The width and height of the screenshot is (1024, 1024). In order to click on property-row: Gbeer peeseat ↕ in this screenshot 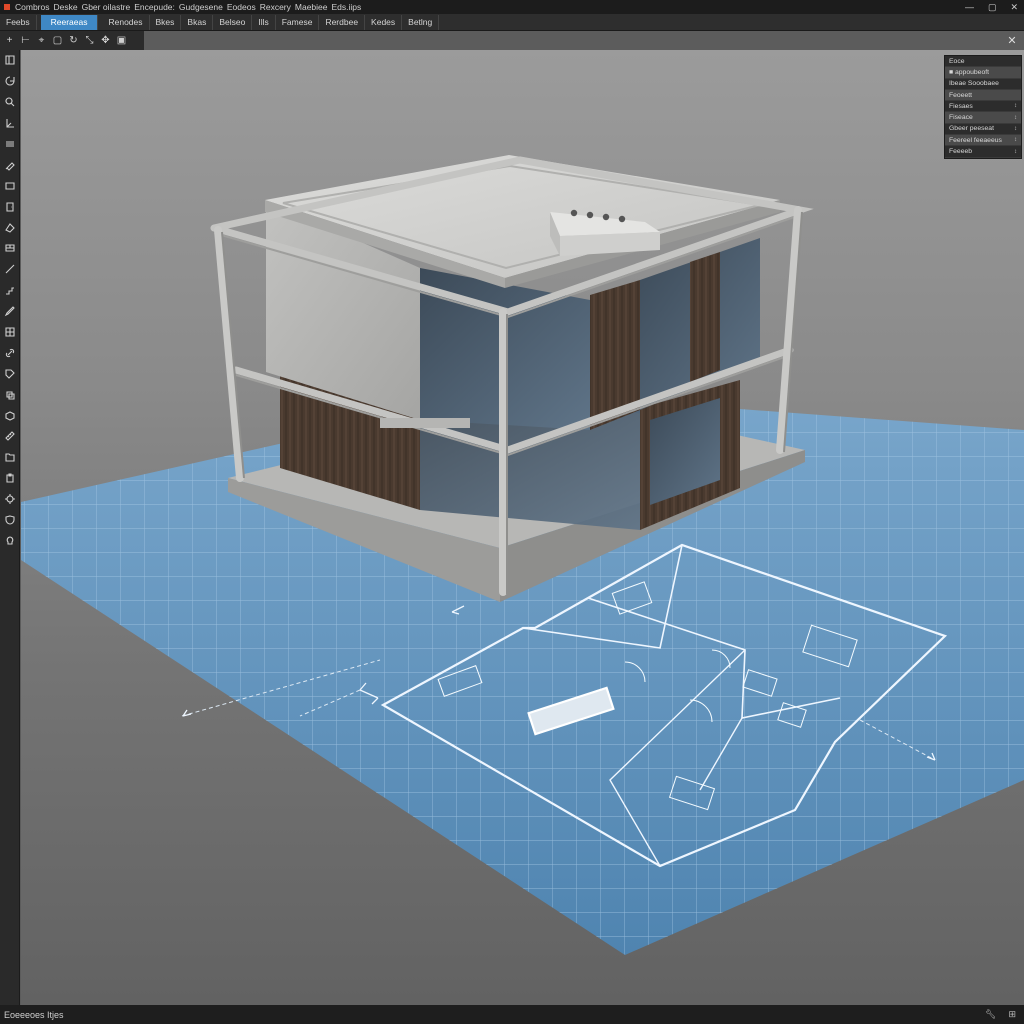, I will do `click(983, 130)`.